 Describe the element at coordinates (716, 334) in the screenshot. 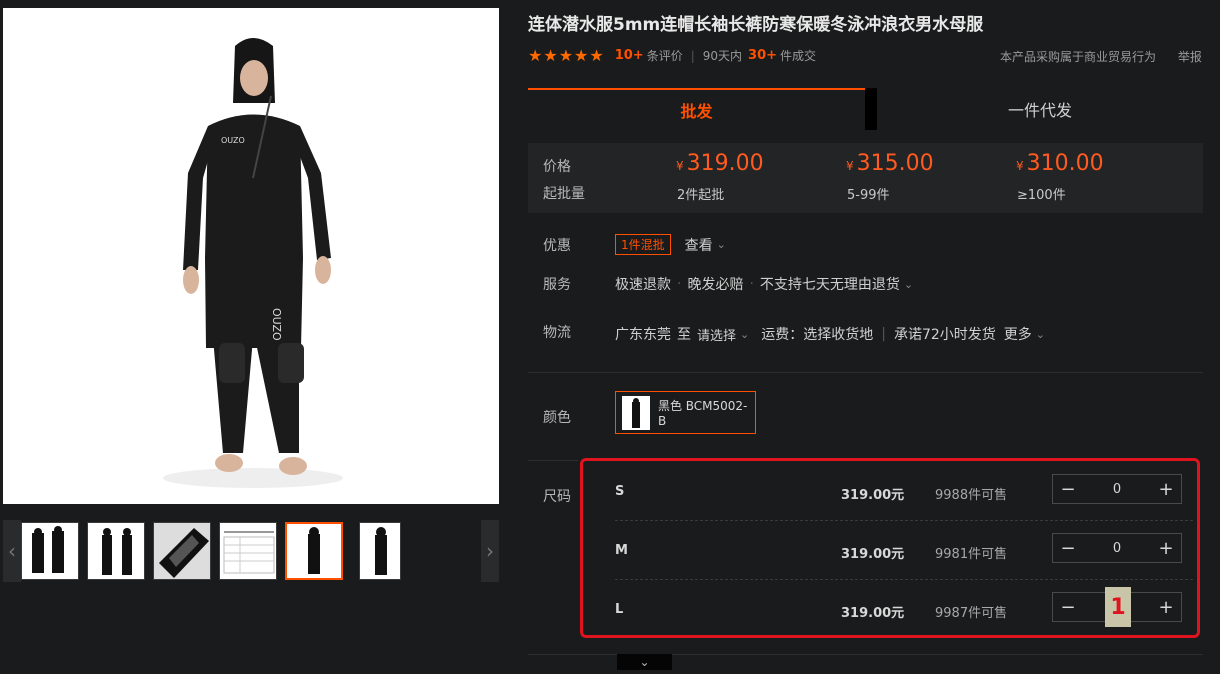

I see `destination-select: 请选择` at that location.